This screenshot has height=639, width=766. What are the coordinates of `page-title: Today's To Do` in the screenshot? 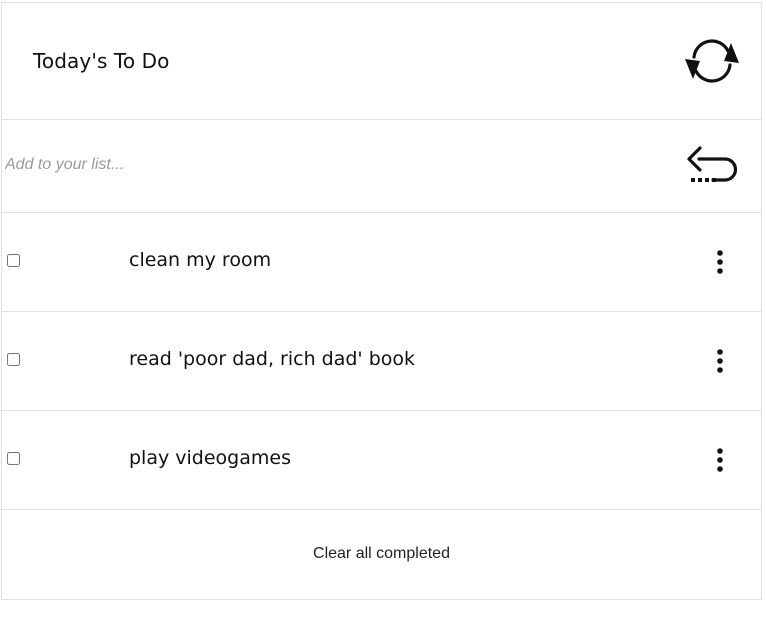 It's located at (101, 61).